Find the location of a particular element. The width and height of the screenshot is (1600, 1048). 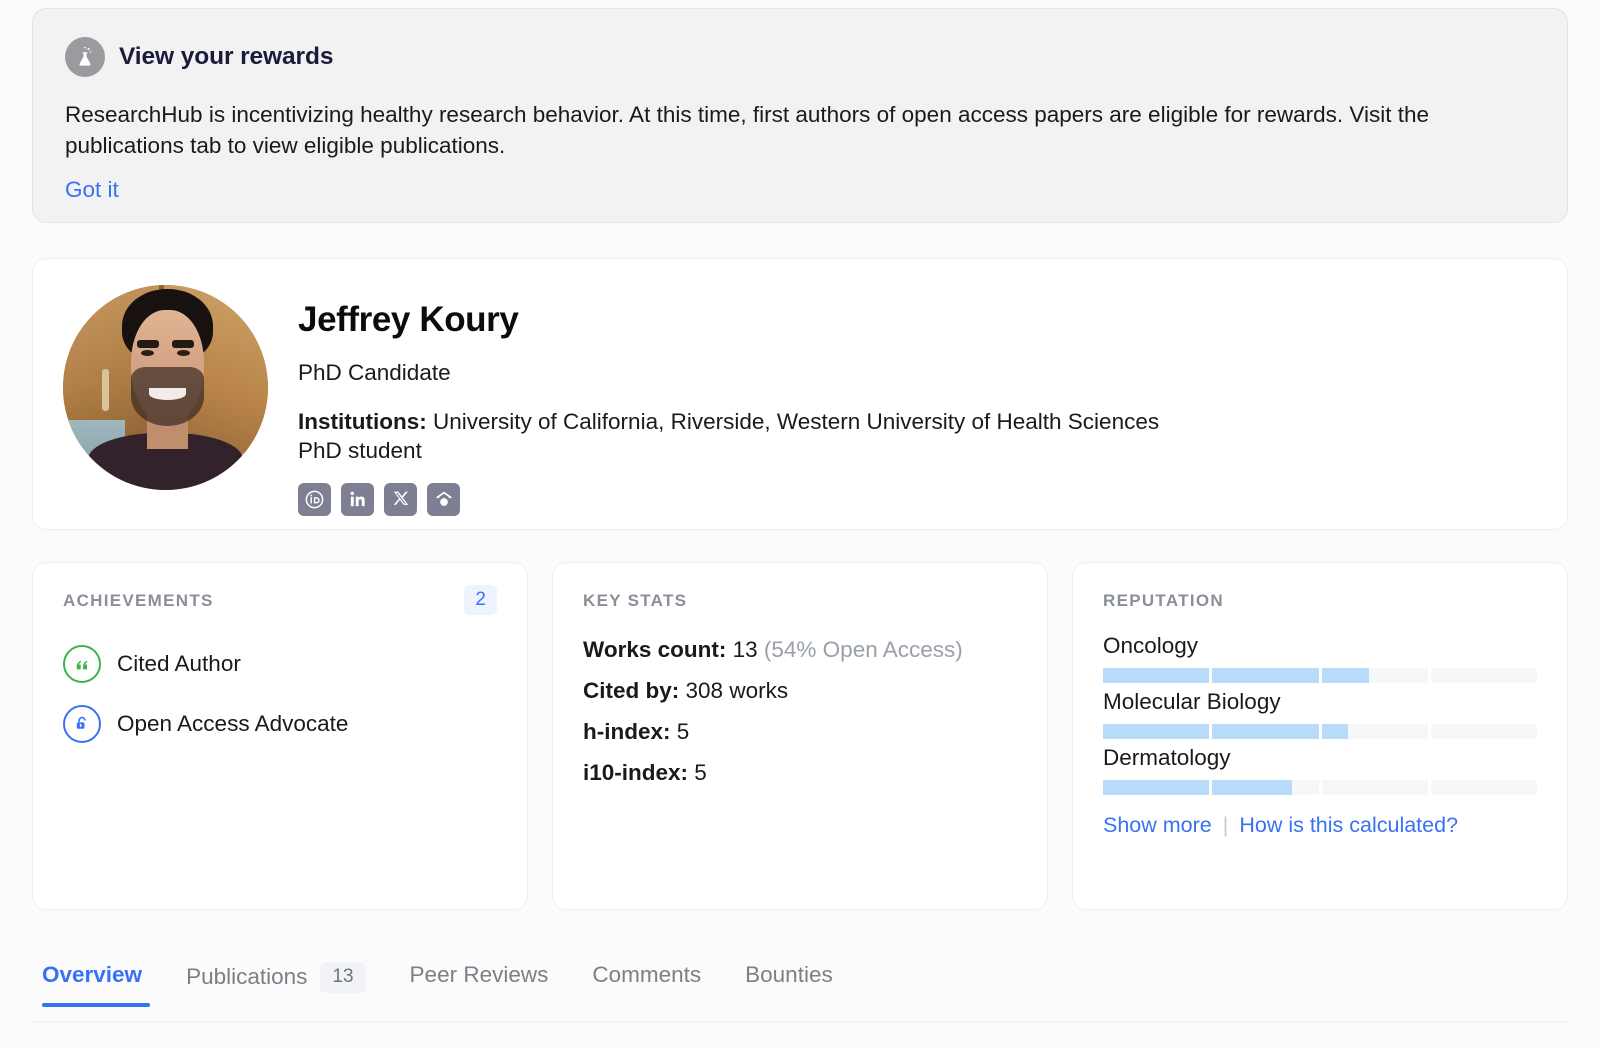

avatar-photo is located at coordinates (165, 387).